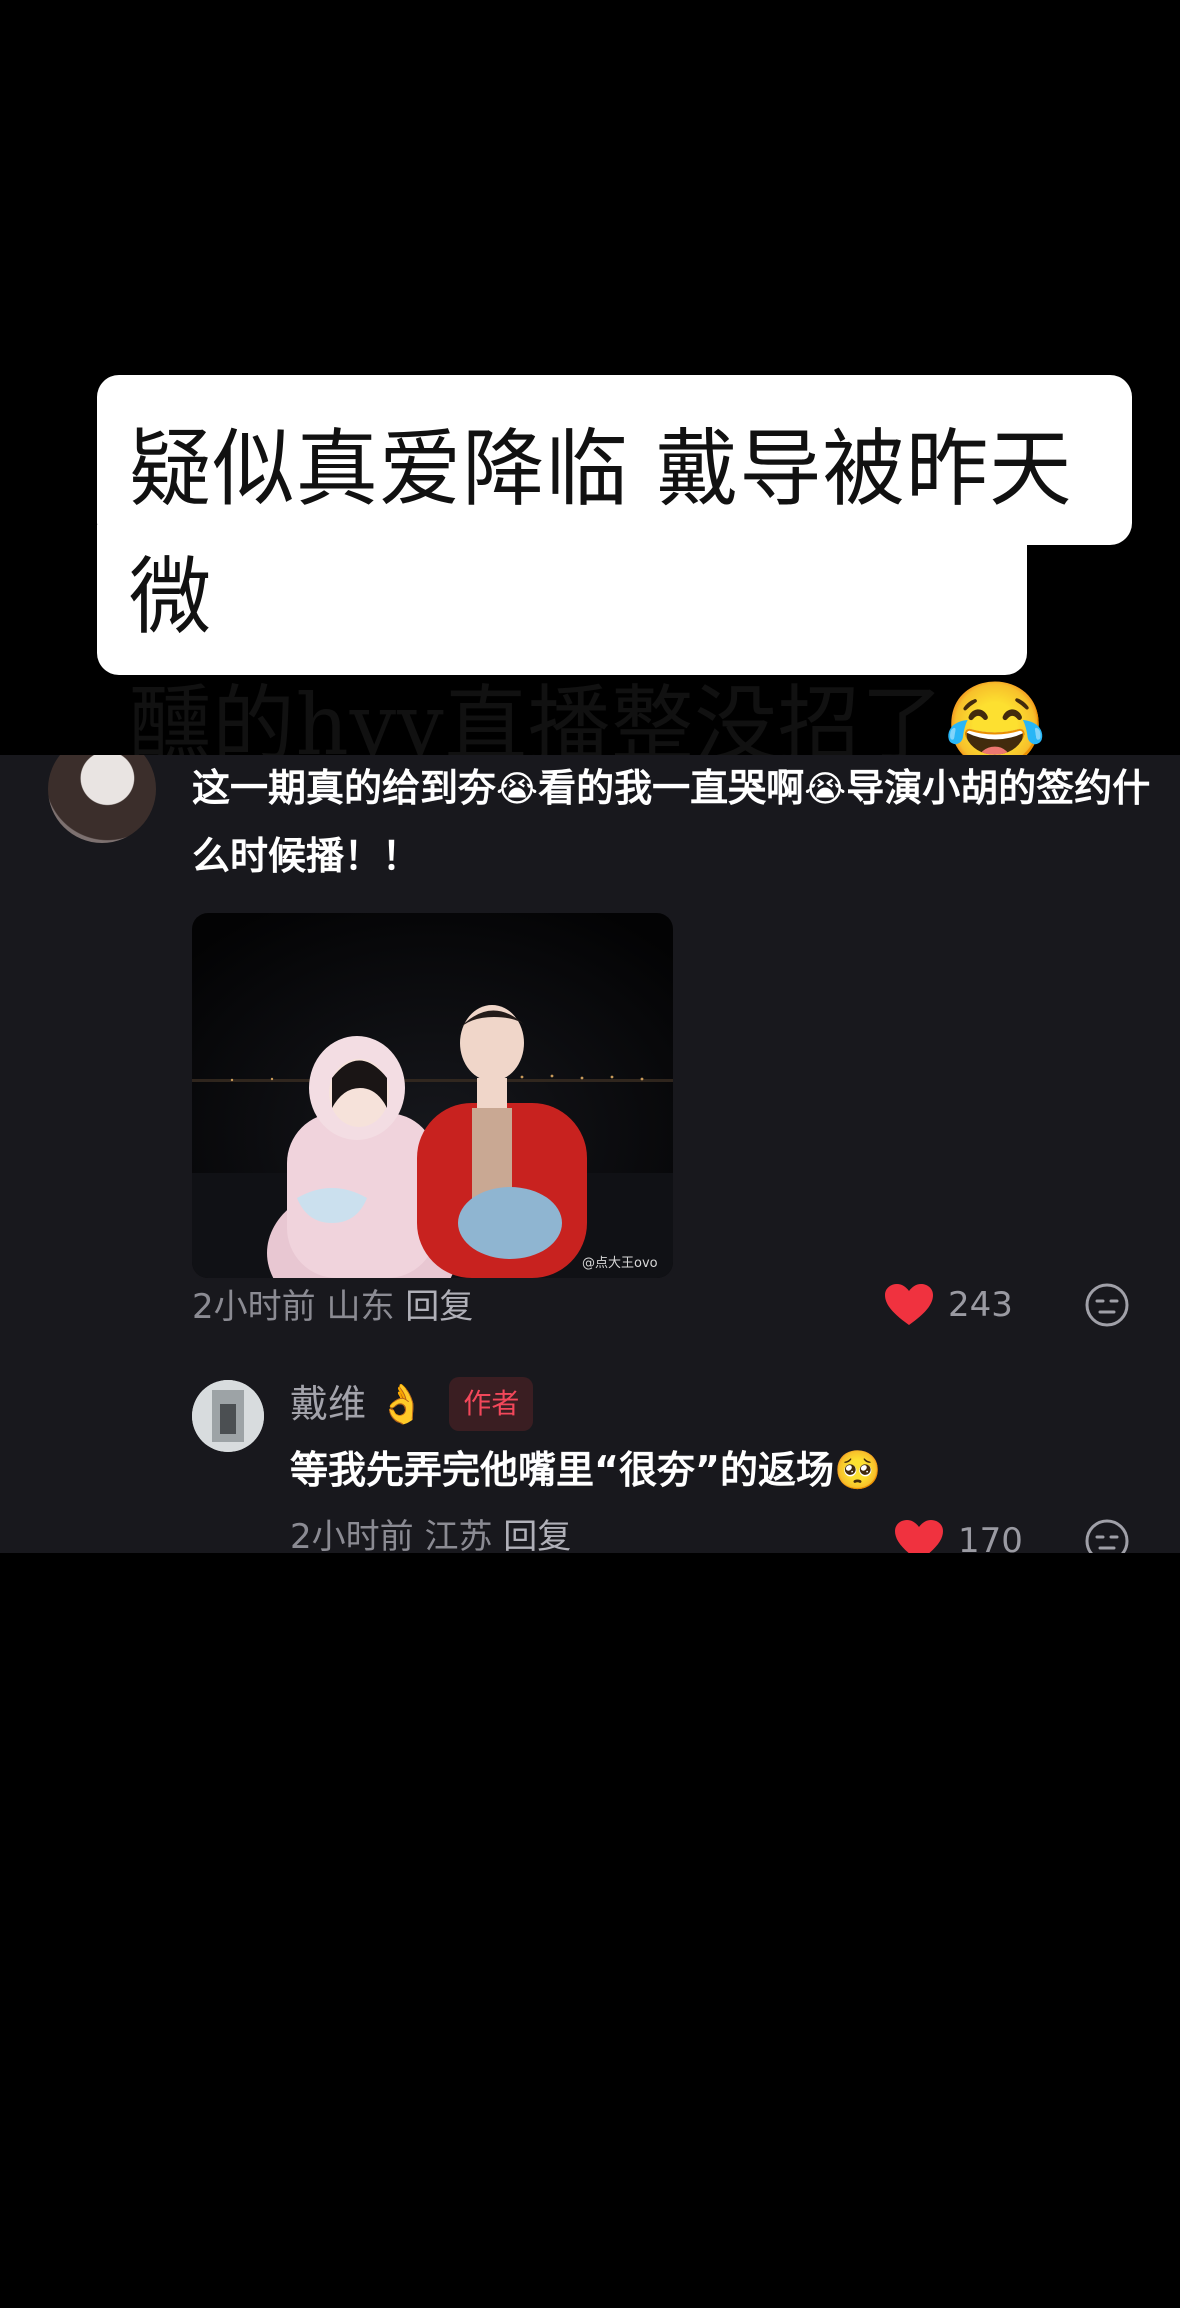 Image resolution: width=1180 pixels, height=2308 pixels. What do you see at coordinates (562, 1470) in the screenshot?
I see `reply-text-body: 等我先弄完他嘴里“很夯”的返场` at bounding box center [562, 1470].